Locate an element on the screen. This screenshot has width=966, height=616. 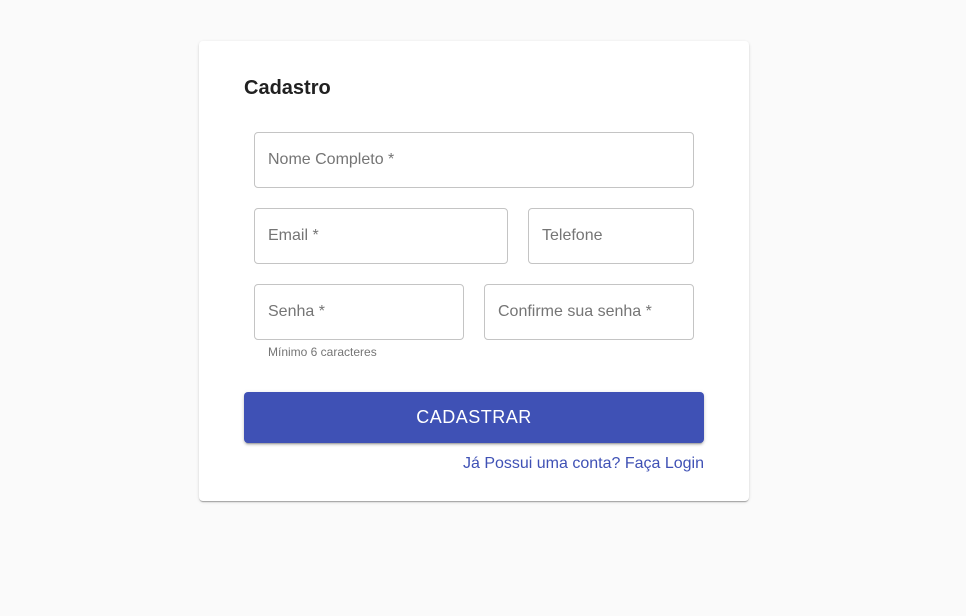
phone-field: Telefone is located at coordinates (611, 236).